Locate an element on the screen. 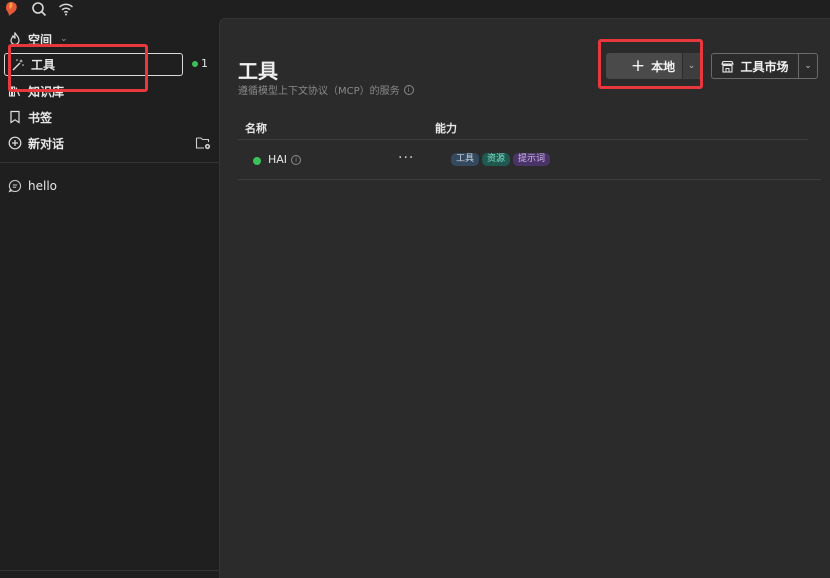  sidebar-item-bookmarks: 书签 is located at coordinates (30, 117).